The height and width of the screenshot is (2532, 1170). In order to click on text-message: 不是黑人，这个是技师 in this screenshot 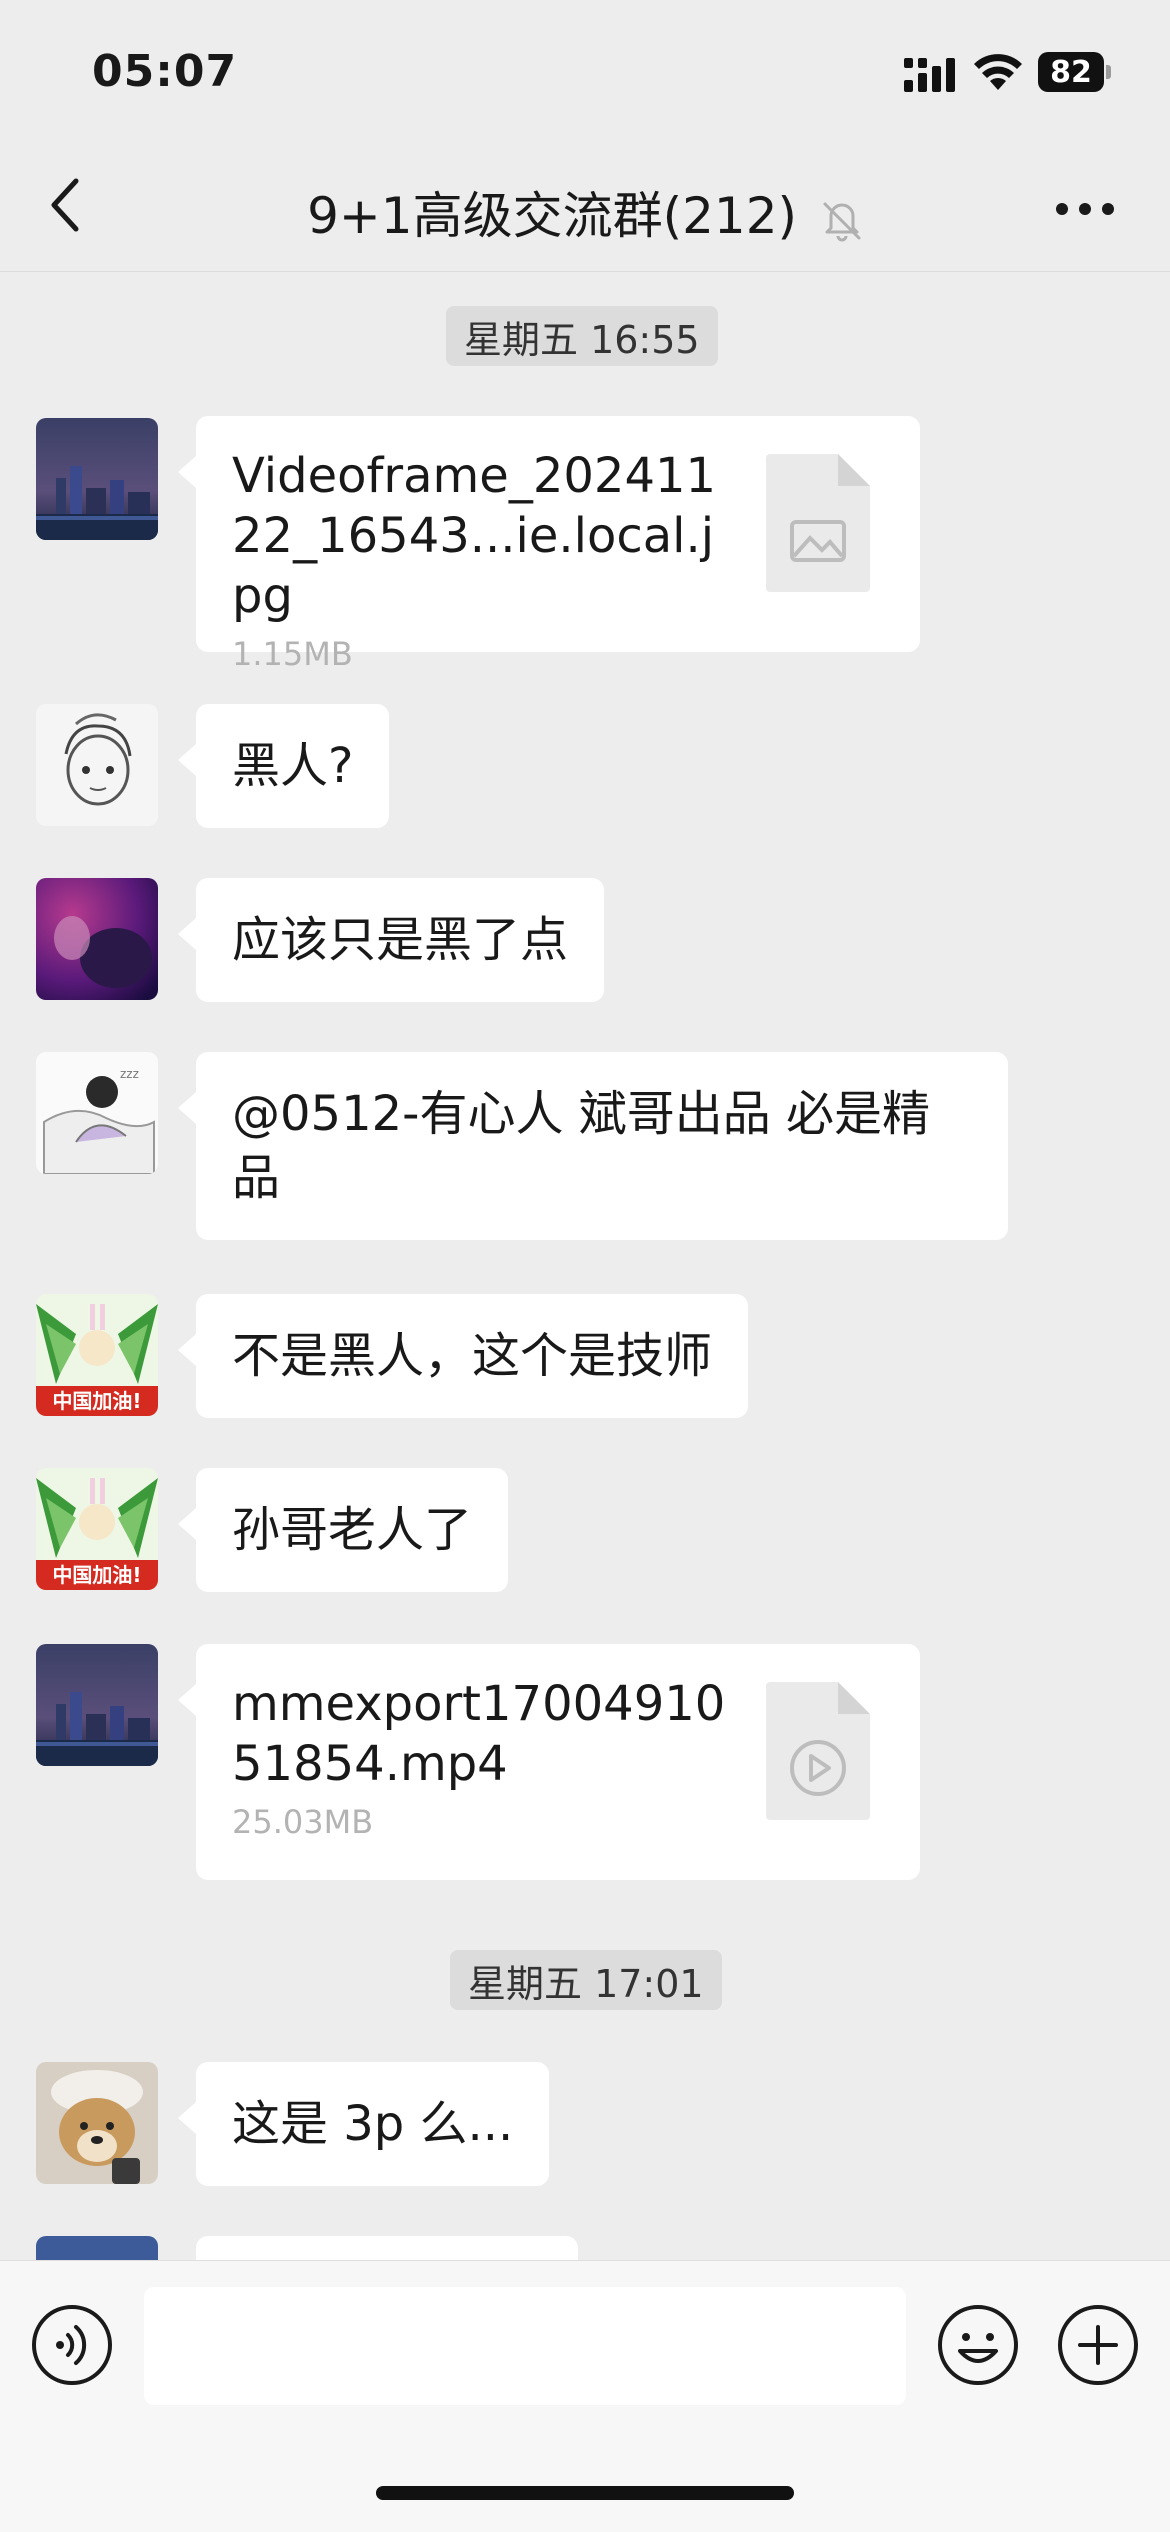, I will do `click(463, 1356)`.